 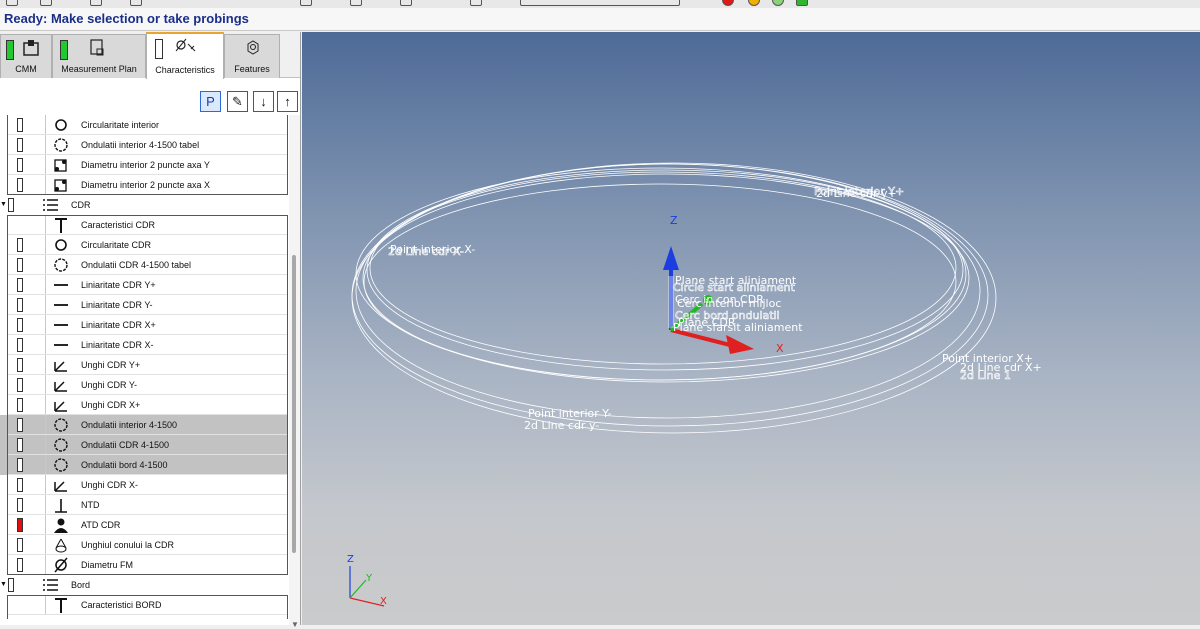 What do you see at coordinates (671, 258) in the screenshot?
I see `z-axis-arrow-icon` at bounding box center [671, 258].